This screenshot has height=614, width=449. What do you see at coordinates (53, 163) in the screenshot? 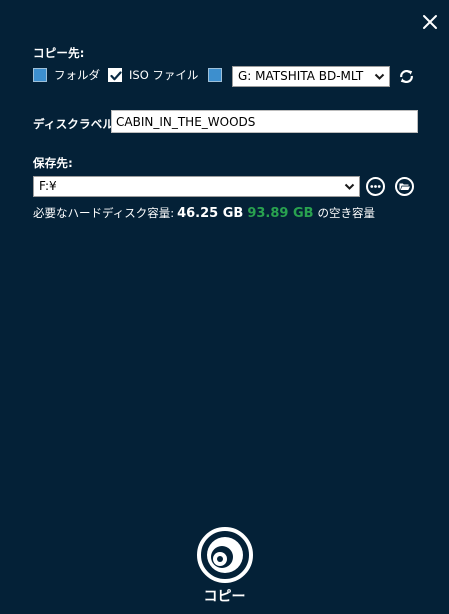
I see `save-to-label: 保存先:` at bounding box center [53, 163].